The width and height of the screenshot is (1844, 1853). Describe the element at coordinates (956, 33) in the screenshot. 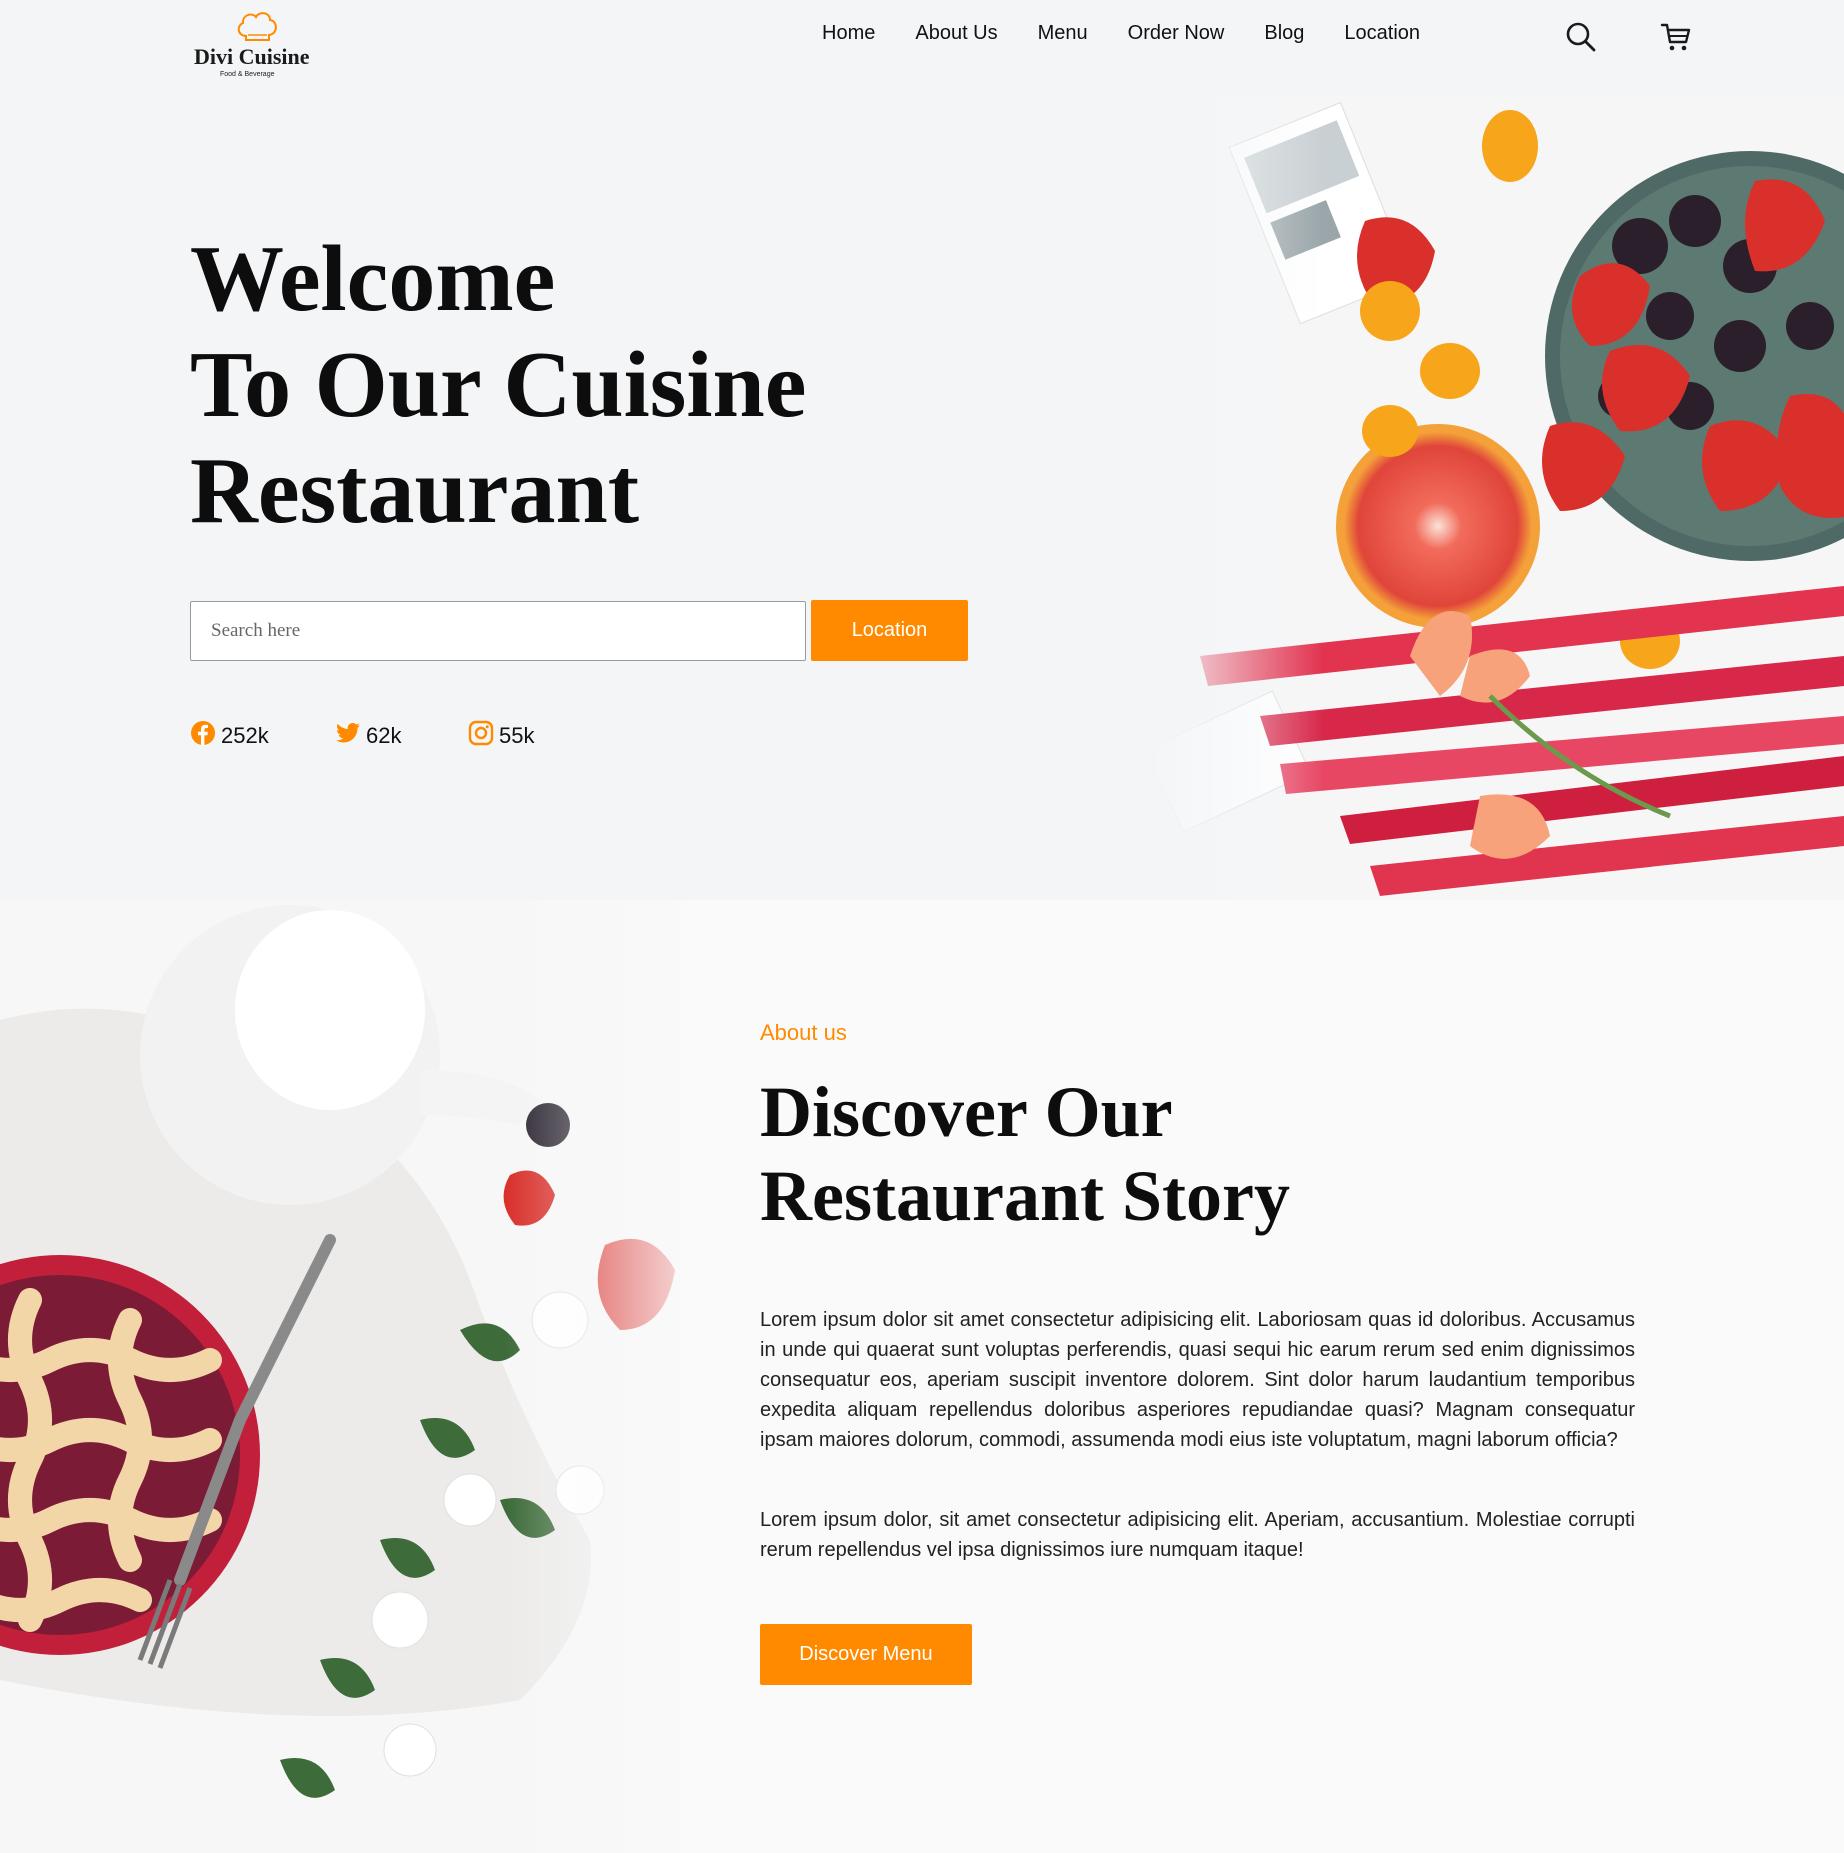

I see `nav-about-us: About Us` at that location.